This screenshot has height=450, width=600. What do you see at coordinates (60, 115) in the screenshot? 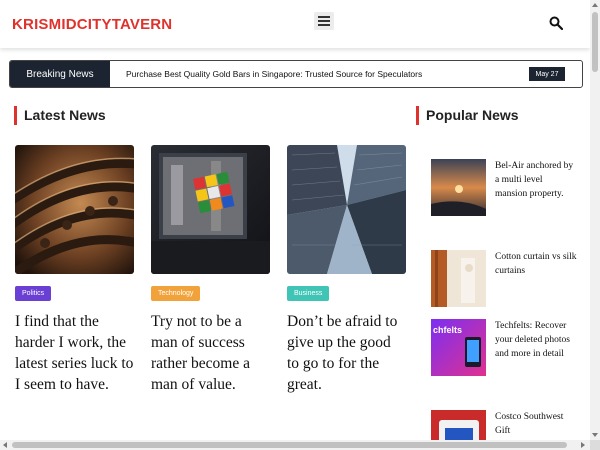
I see `latest-news-title: Latest News` at bounding box center [60, 115].